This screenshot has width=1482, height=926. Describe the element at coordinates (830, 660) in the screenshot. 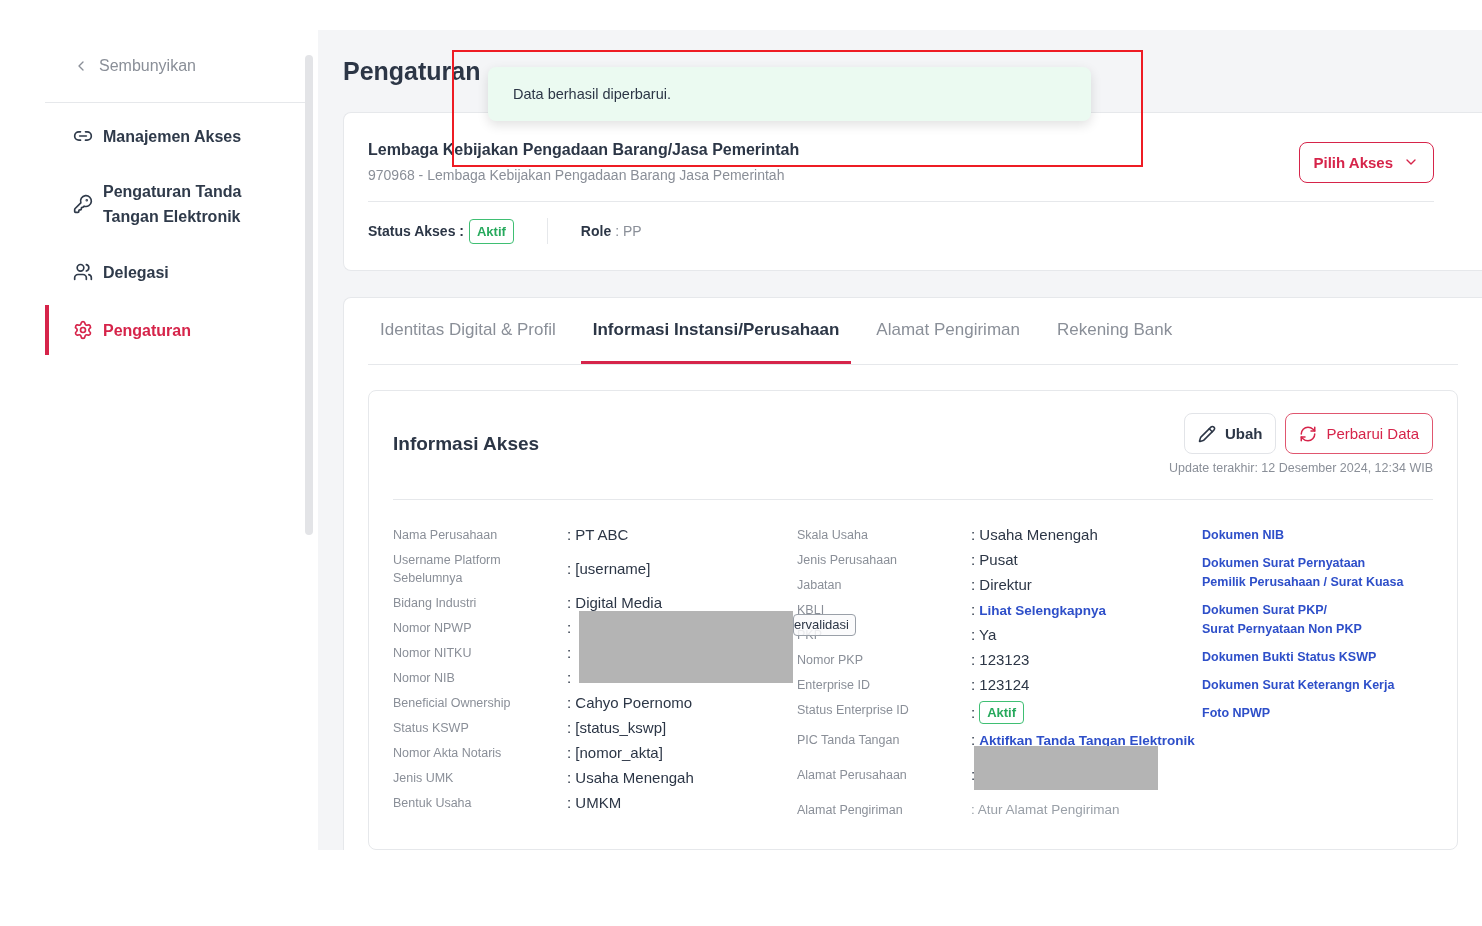

I see `field-label: Nomor PKP` at that location.